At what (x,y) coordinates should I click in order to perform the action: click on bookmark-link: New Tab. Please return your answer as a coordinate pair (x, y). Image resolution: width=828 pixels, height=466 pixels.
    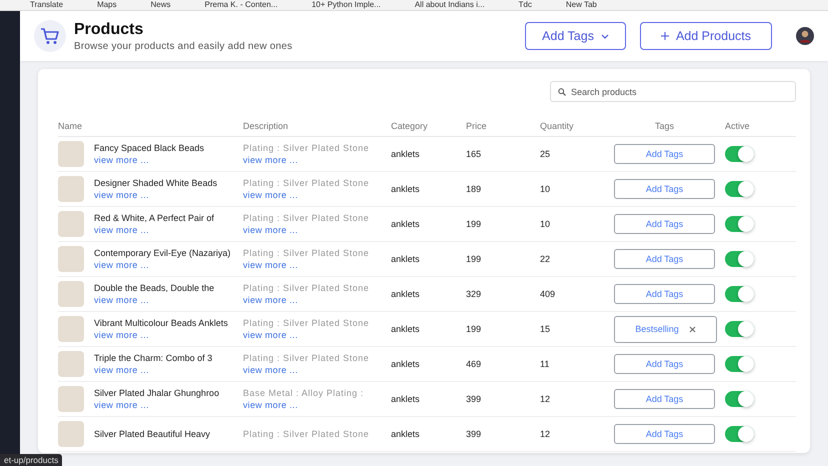
    Looking at the image, I should click on (581, 5).